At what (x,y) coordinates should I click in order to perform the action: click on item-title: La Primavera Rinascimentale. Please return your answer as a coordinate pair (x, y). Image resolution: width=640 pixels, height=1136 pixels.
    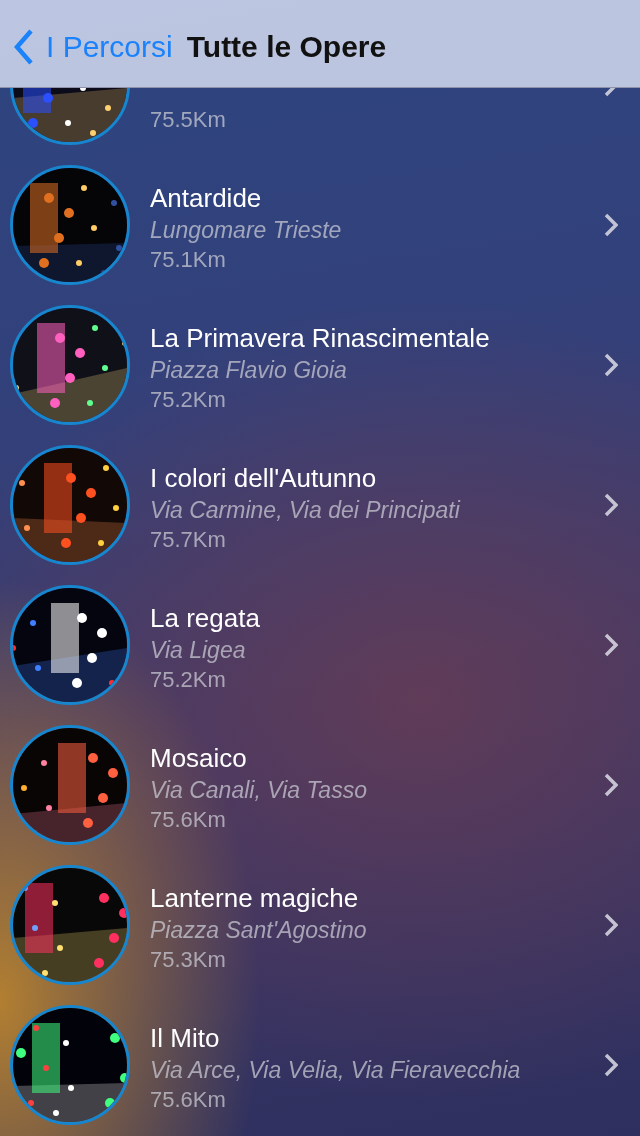
    Looking at the image, I should click on (320, 338).